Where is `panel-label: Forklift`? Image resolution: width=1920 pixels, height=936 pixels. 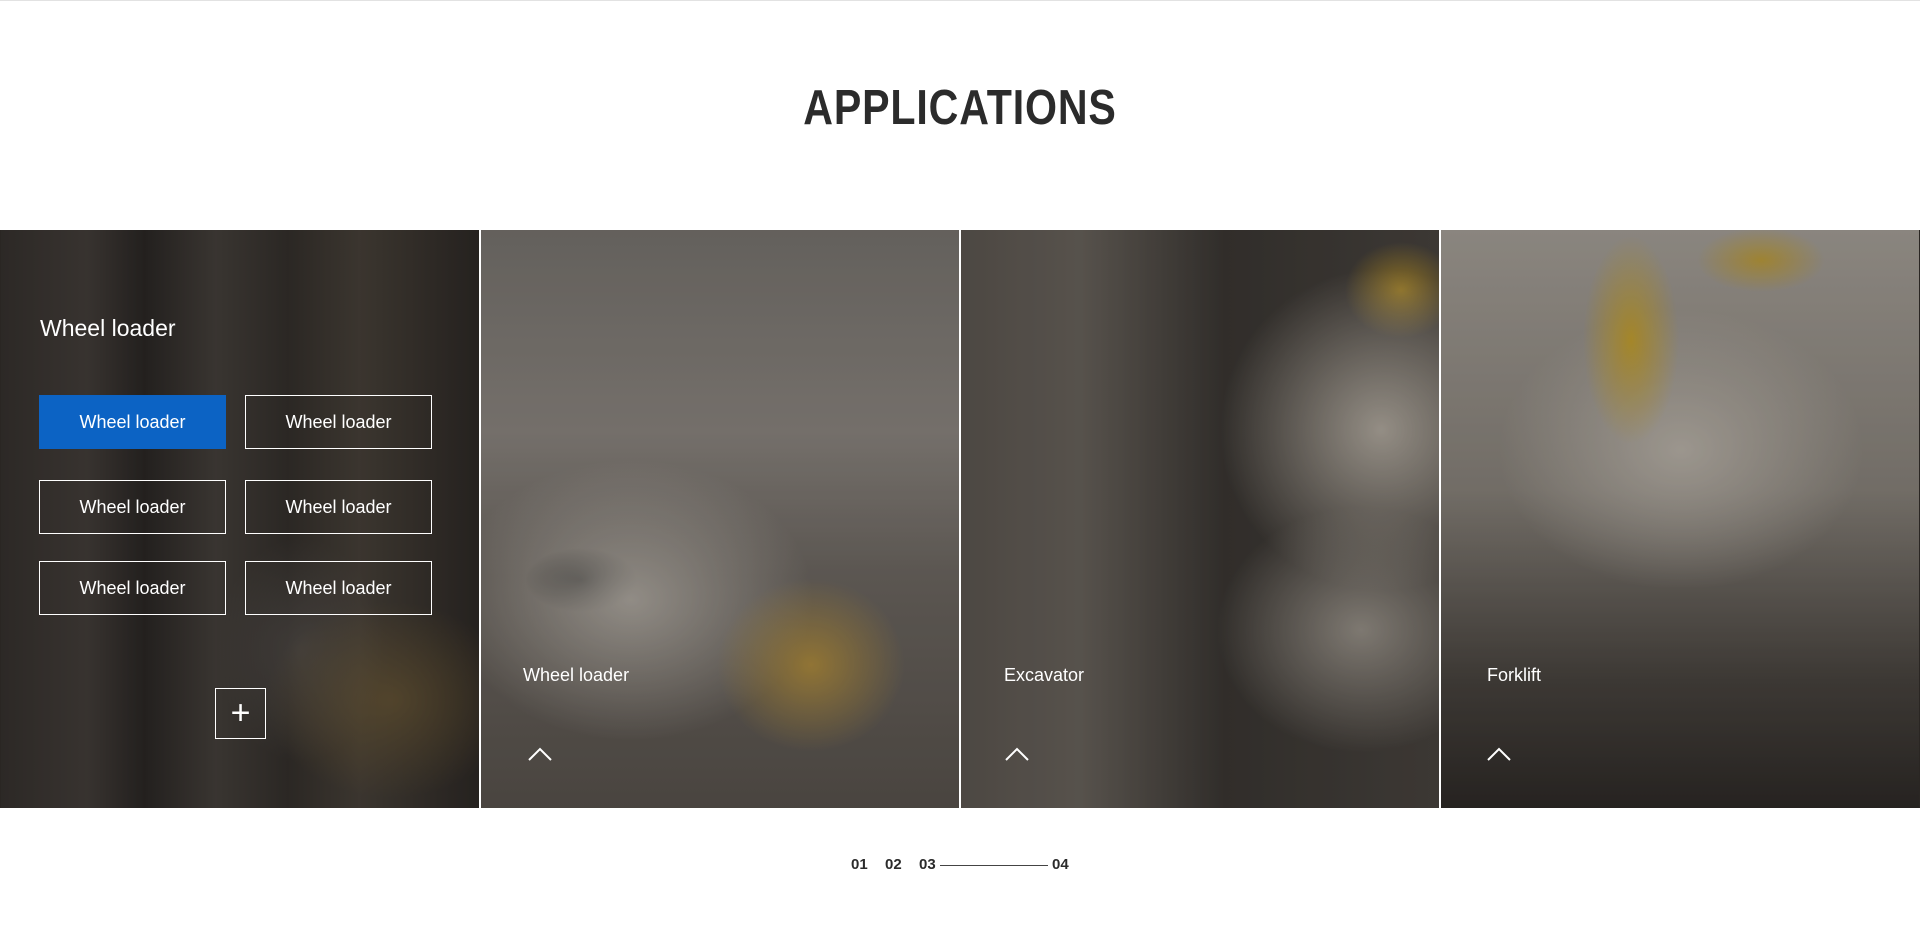 panel-label: Forklift is located at coordinates (1514, 675).